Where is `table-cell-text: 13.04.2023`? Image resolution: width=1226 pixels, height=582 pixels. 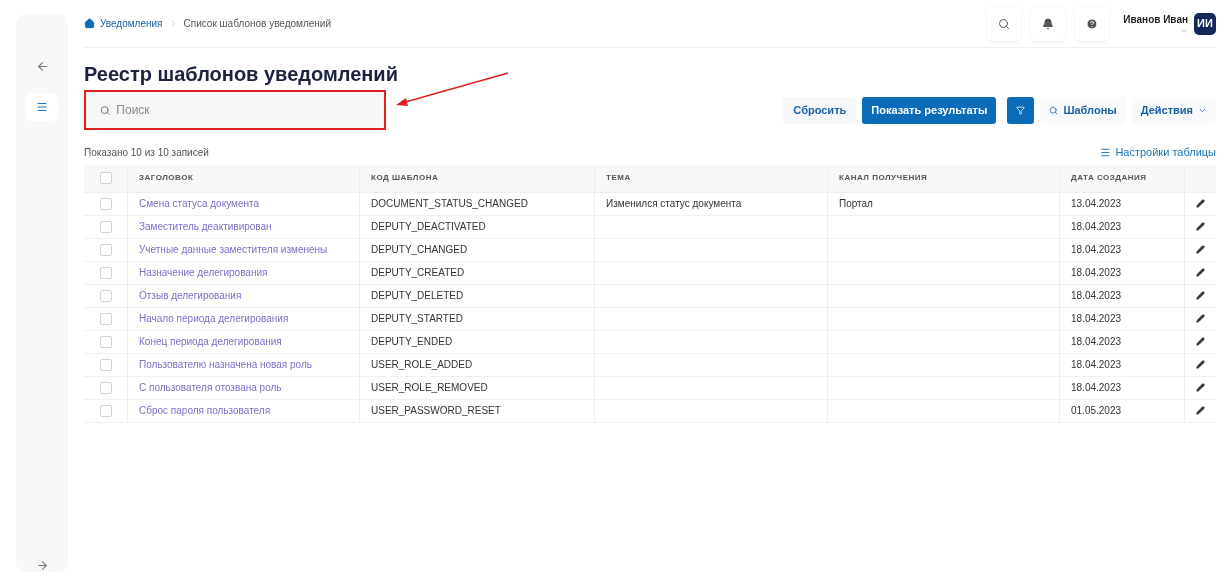
table-cell-text: 13.04.2023 is located at coordinates (1096, 204).